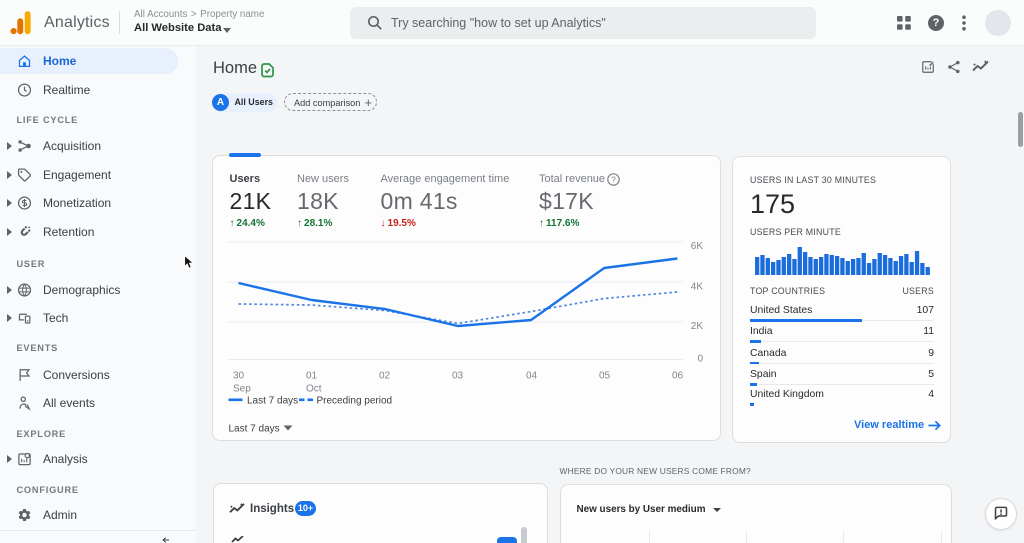 The image size is (1024, 543). What do you see at coordinates (605, 376) in the screenshot?
I see `svg-text: 05` at bounding box center [605, 376].